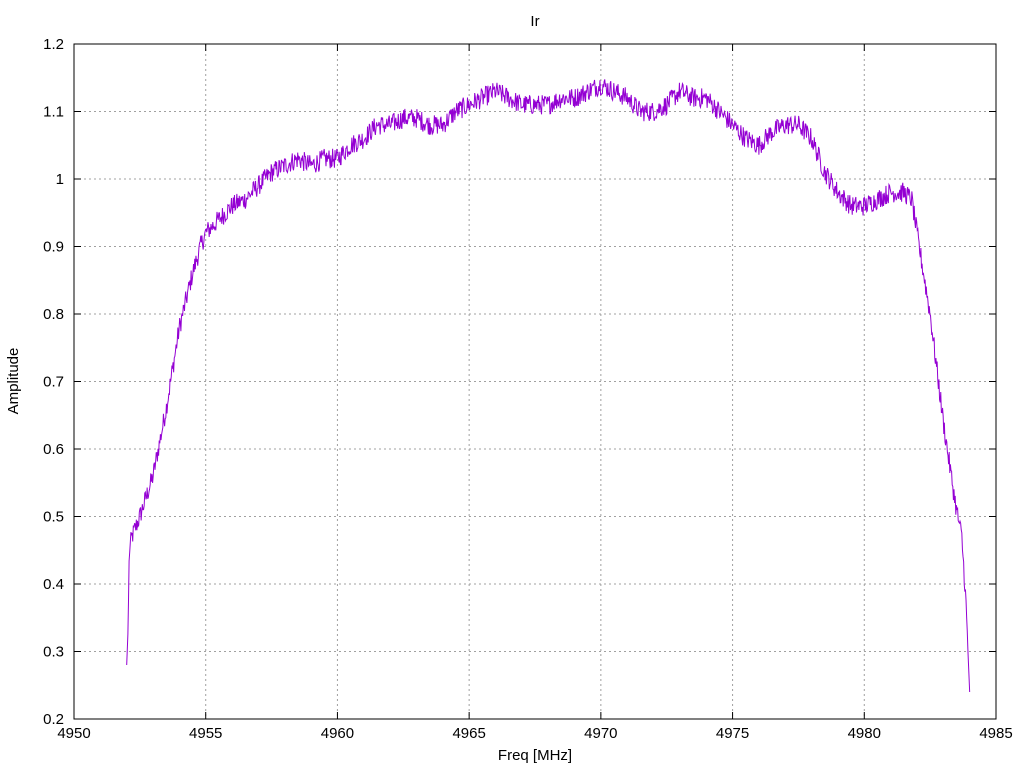 The height and width of the screenshot is (768, 1024). I want to click on y-tick-labels: 0.2 0.3 0.4 0.5 0.6 0.7 0.8 0.9 1 1.1 1.2, so click(53, 382).